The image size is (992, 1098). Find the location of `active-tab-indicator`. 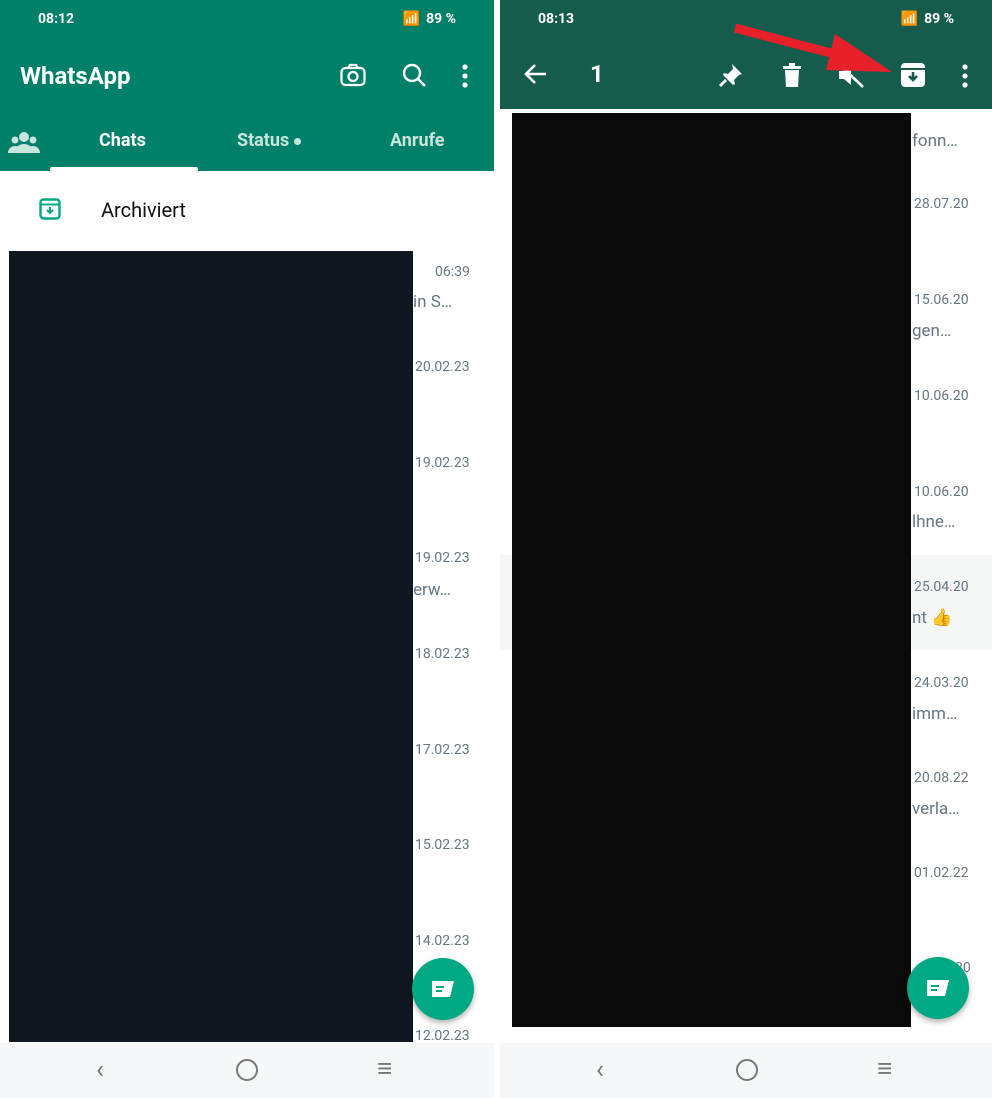

active-tab-indicator is located at coordinates (124, 169).